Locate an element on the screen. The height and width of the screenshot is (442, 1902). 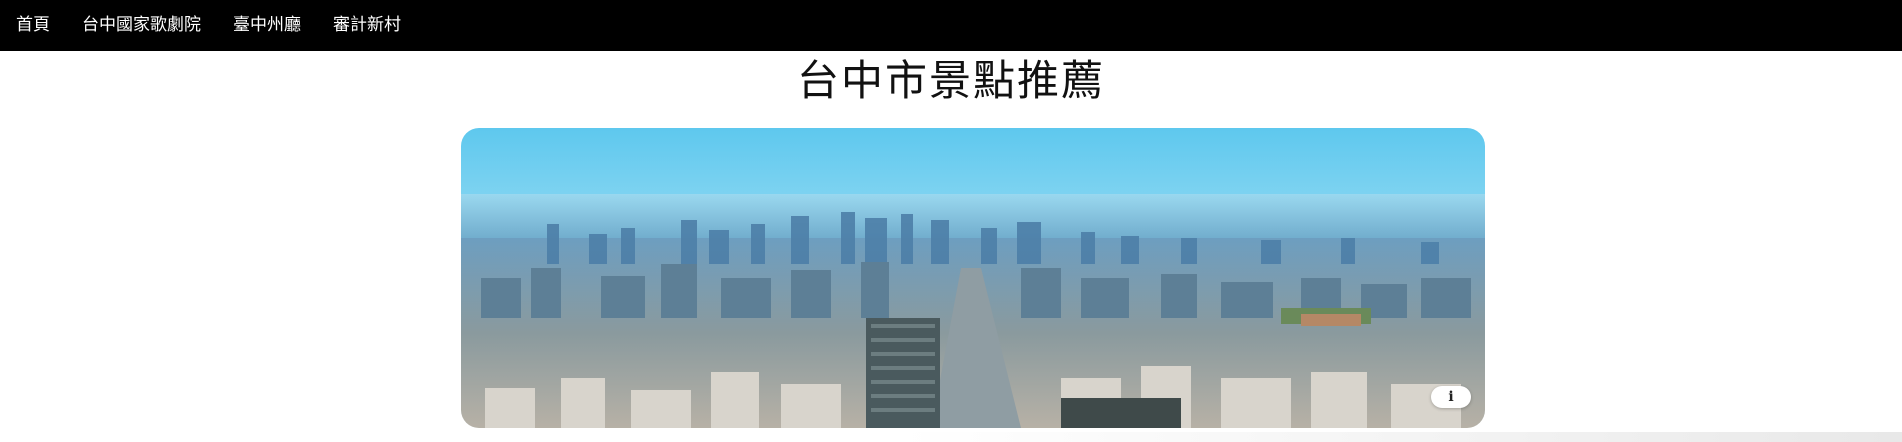
image-info-button: i is located at coordinates (1451, 397).